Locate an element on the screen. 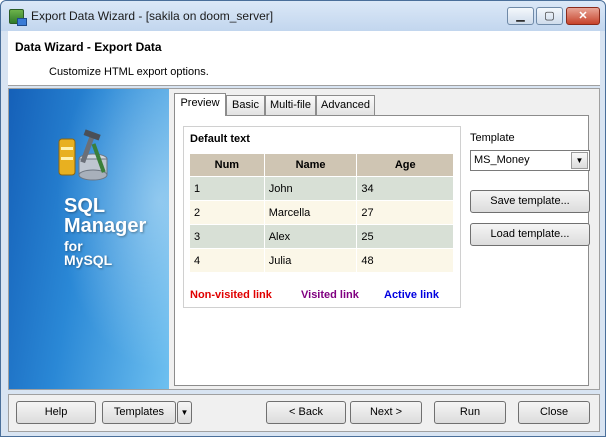 This screenshot has width=606, height=437. table-cell: 2 is located at coordinates (227, 212).